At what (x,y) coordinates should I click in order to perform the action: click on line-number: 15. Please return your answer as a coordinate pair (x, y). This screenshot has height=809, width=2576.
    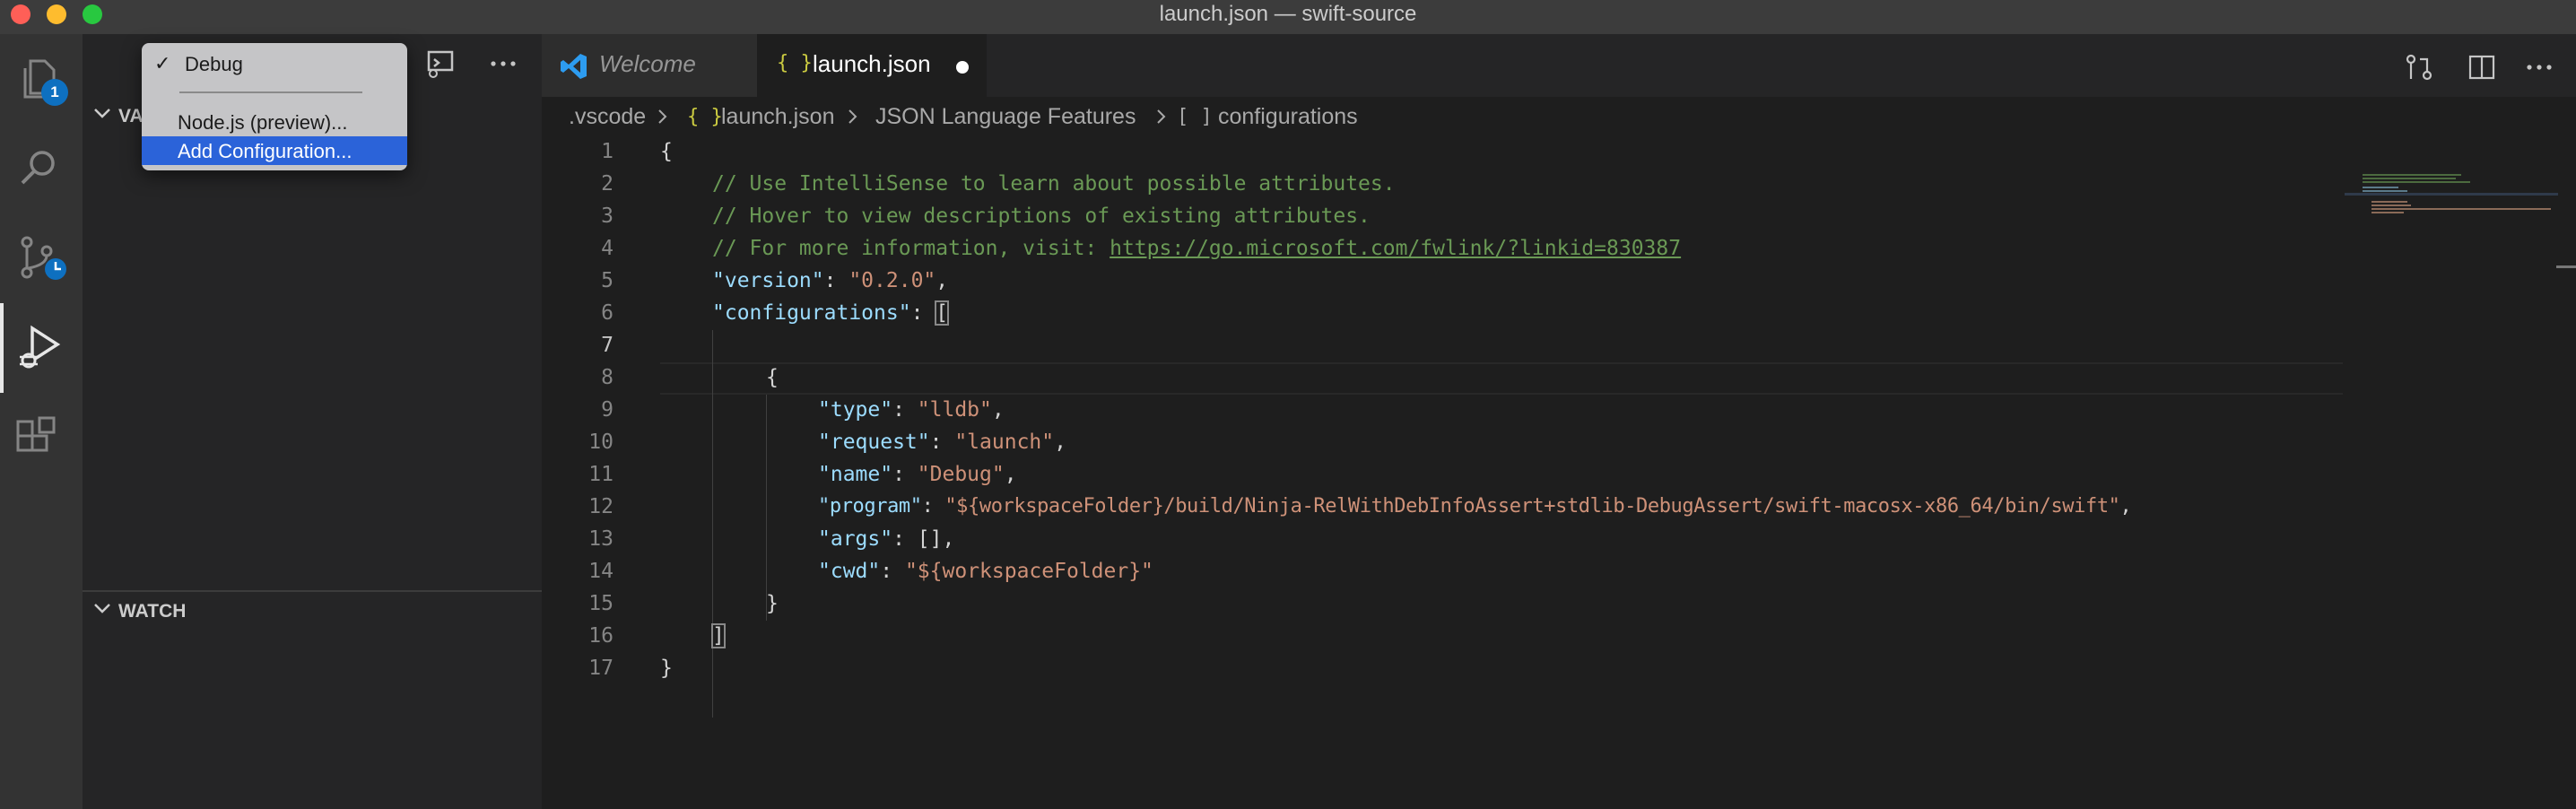
    Looking at the image, I should click on (601, 603).